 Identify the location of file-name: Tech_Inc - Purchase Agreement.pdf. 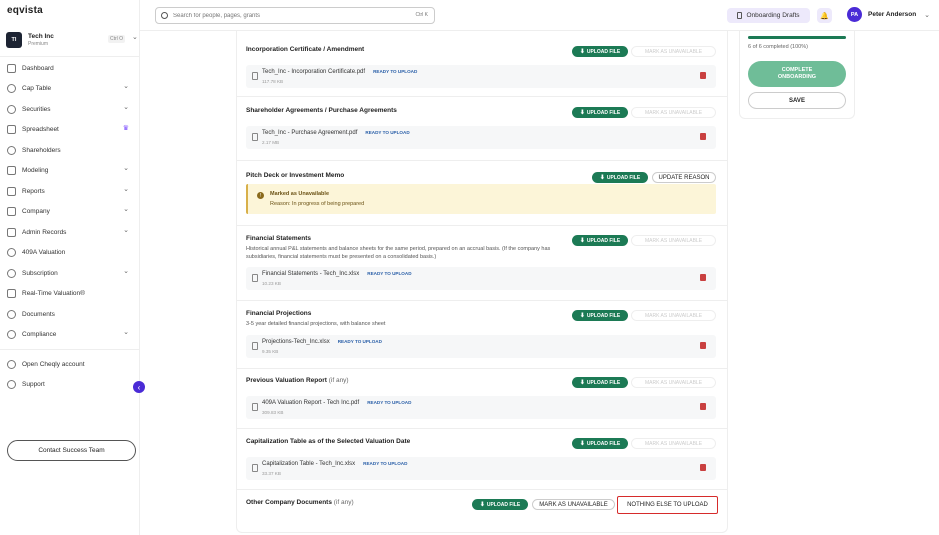
(310, 133).